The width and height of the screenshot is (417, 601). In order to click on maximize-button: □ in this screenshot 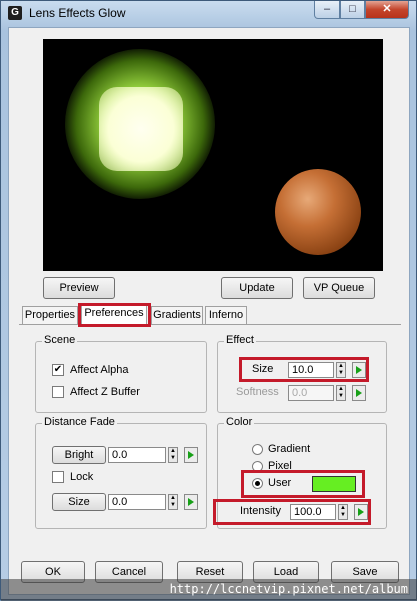, I will do `click(352, 10)`.